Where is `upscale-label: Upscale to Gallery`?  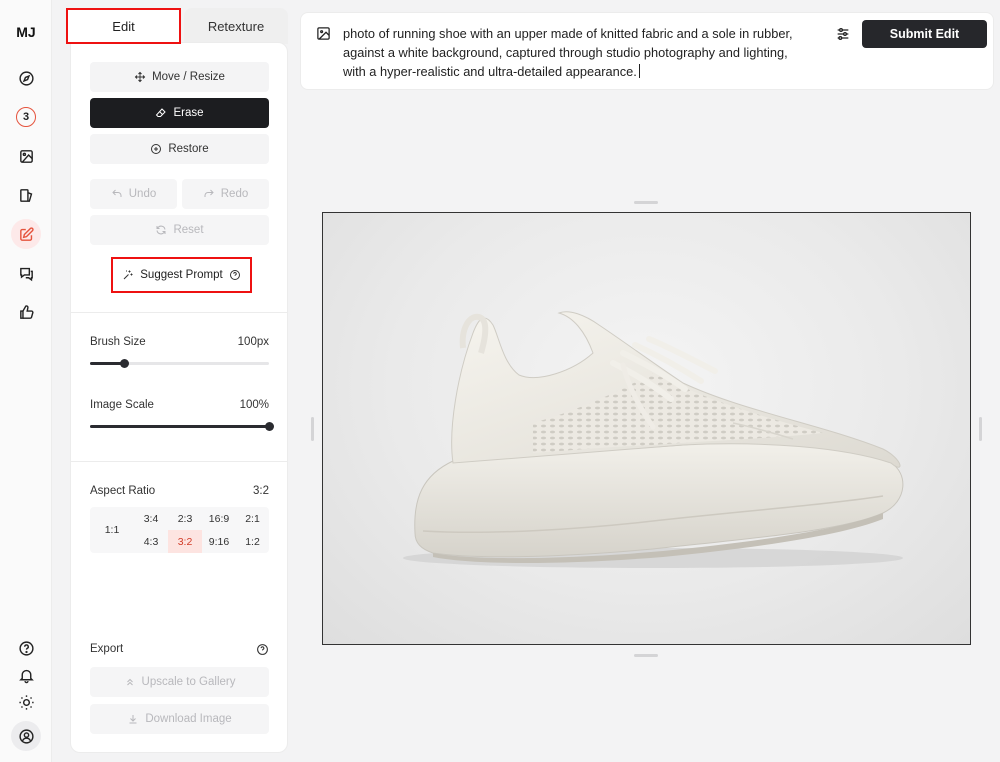 upscale-label: Upscale to Gallery is located at coordinates (188, 682).